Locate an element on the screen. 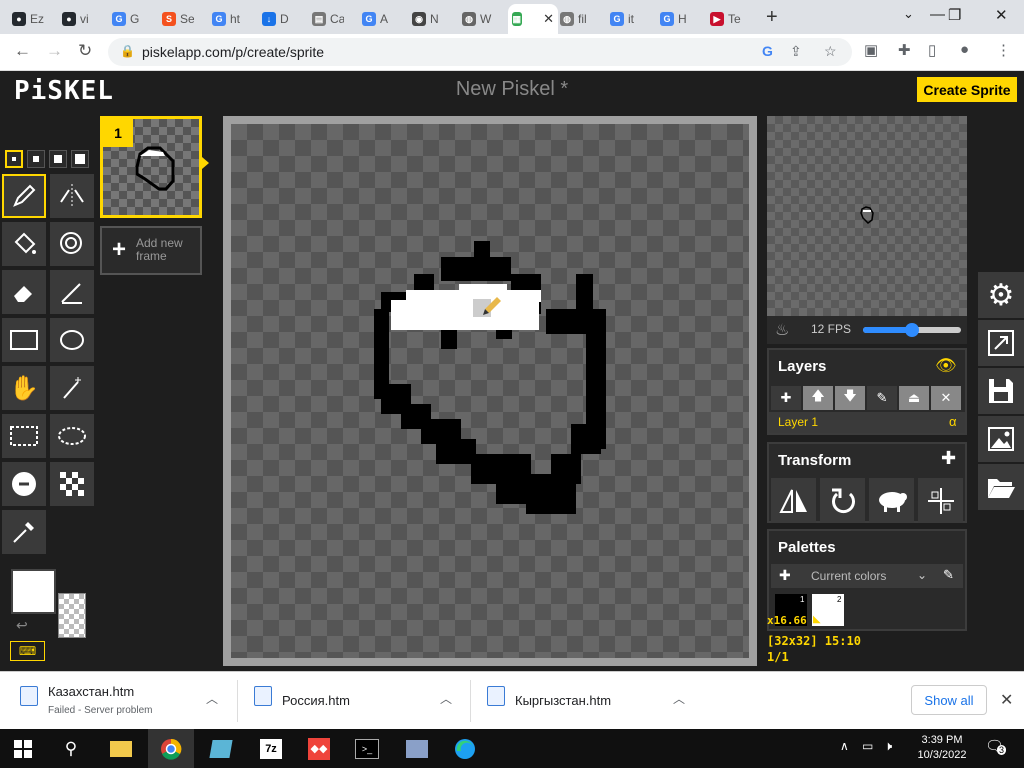 Image resolution: width=1024 pixels, height=768 pixels. palette-select: Current colors is located at coordinates (848, 576).